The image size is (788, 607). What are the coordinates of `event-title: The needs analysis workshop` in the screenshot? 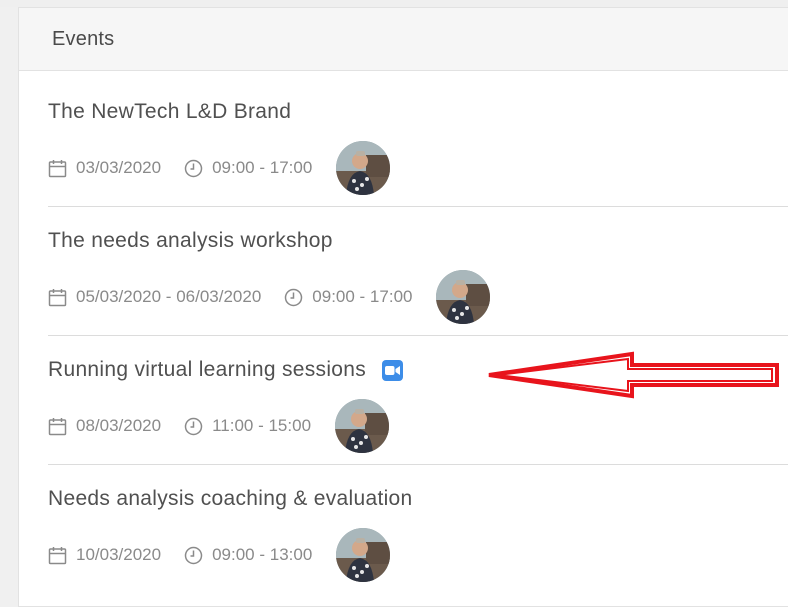 It's located at (190, 241).